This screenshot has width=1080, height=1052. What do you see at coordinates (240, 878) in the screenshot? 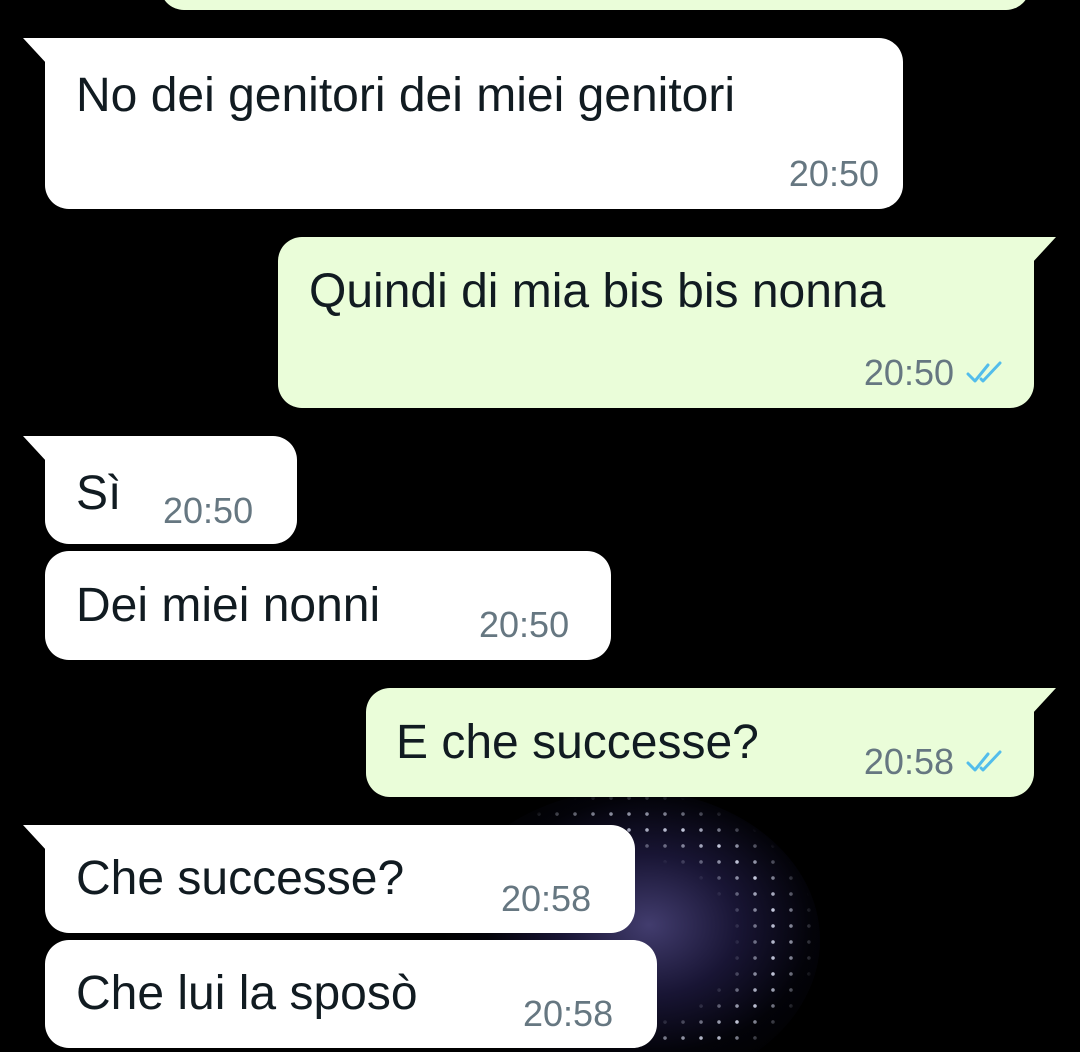
I see `message-text: Che successe?` at bounding box center [240, 878].